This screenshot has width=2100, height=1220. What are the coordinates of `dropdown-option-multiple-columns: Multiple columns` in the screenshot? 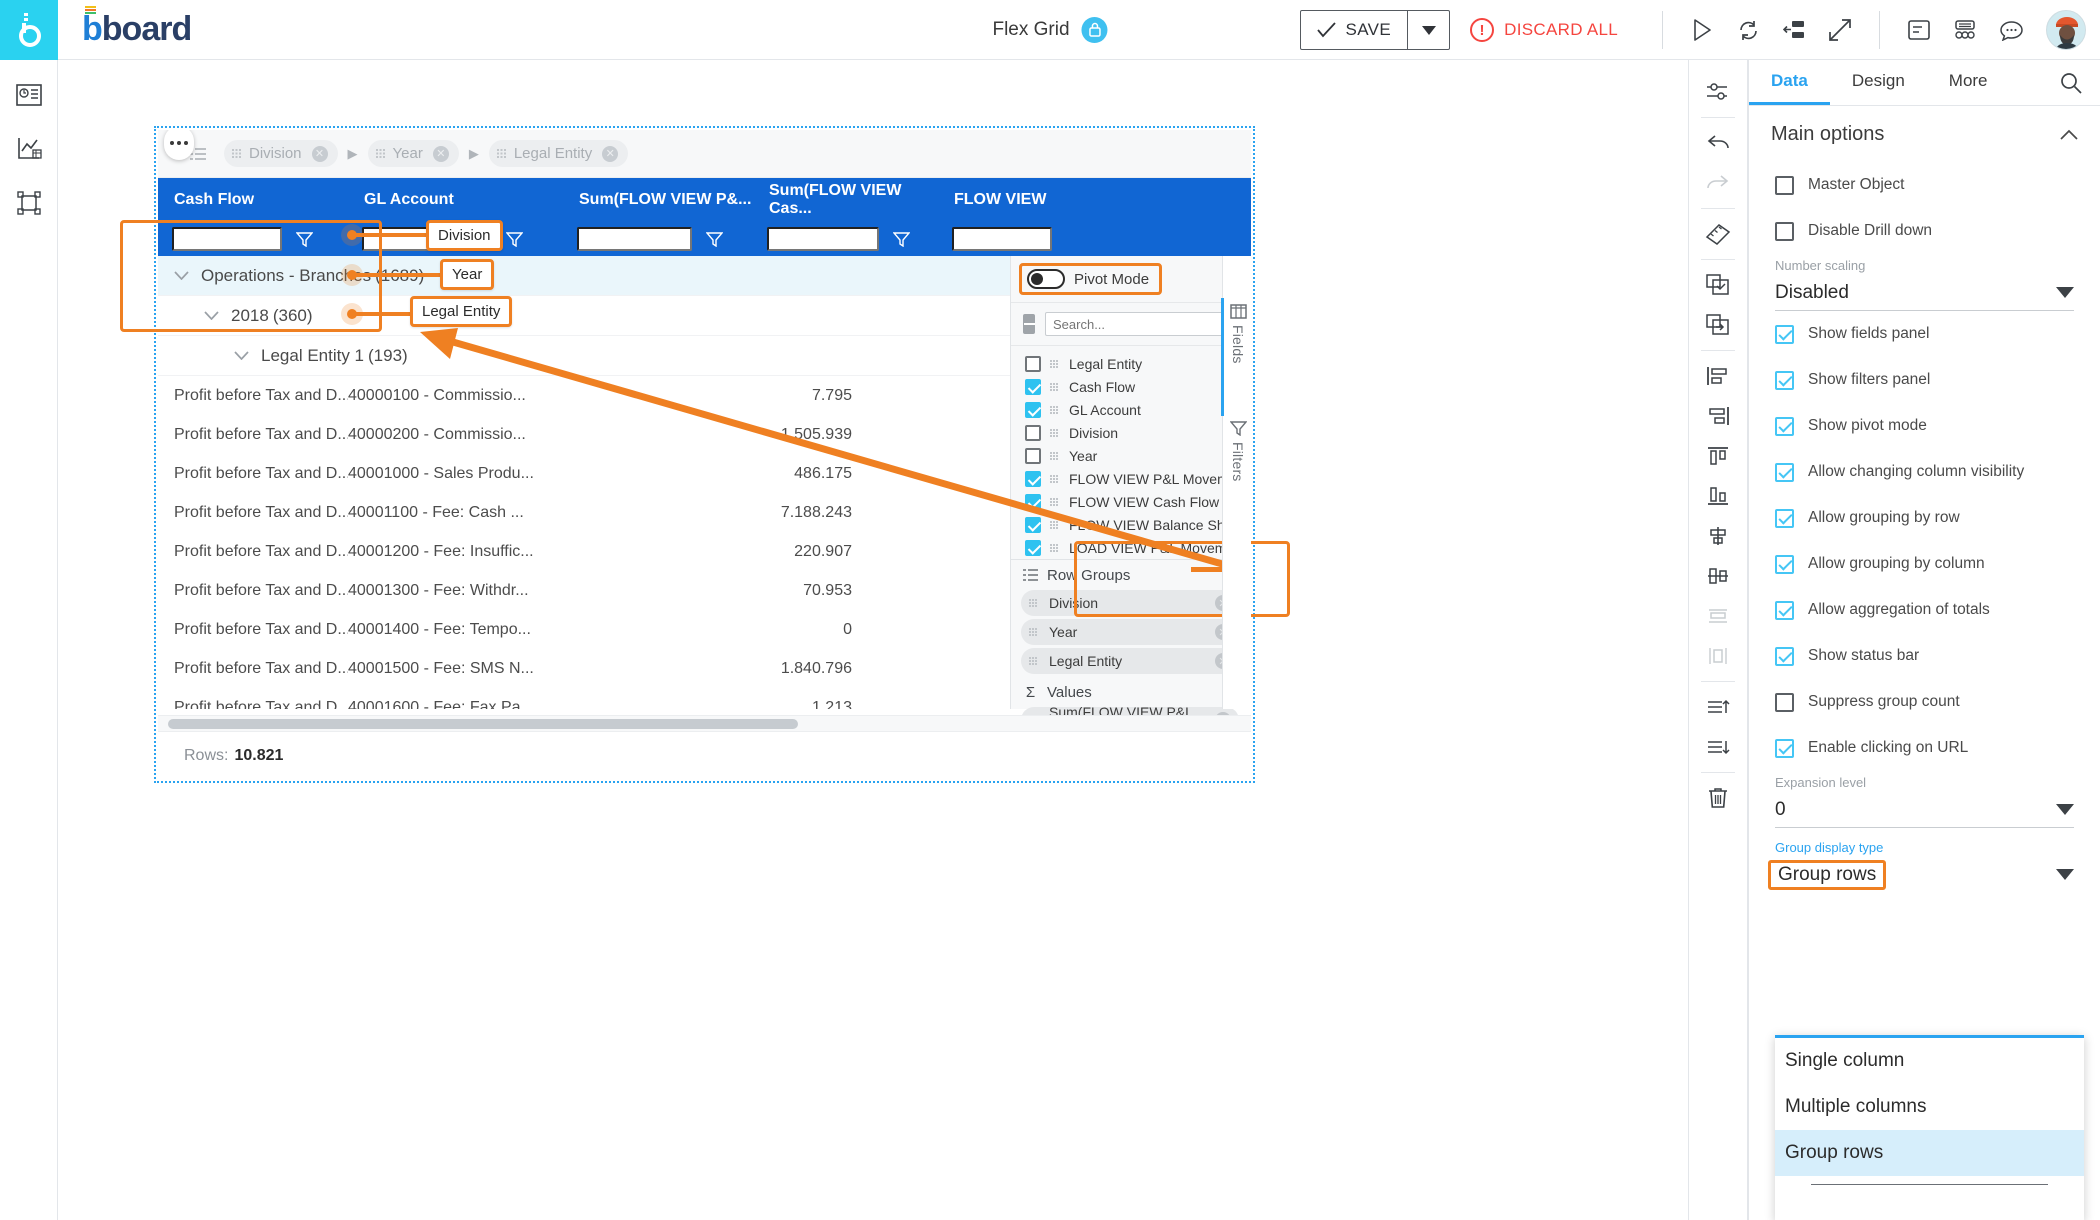 It's located at (1929, 1107).